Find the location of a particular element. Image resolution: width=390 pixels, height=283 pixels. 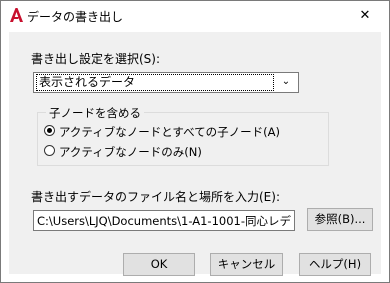

cancel-button-label: キャンセル is located at coordinates (246, 264).